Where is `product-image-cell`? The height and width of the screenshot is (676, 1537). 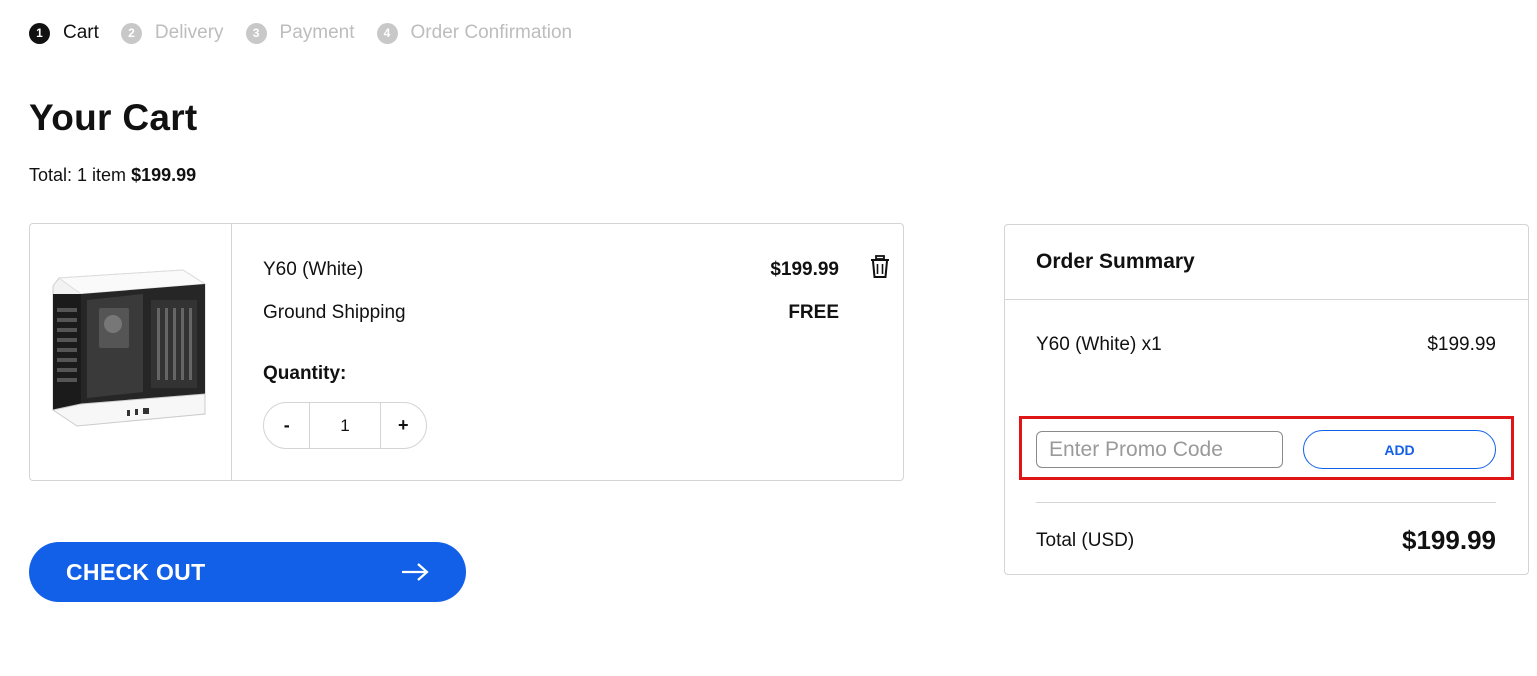 product-image-cell is located at coordinates (131, 352).